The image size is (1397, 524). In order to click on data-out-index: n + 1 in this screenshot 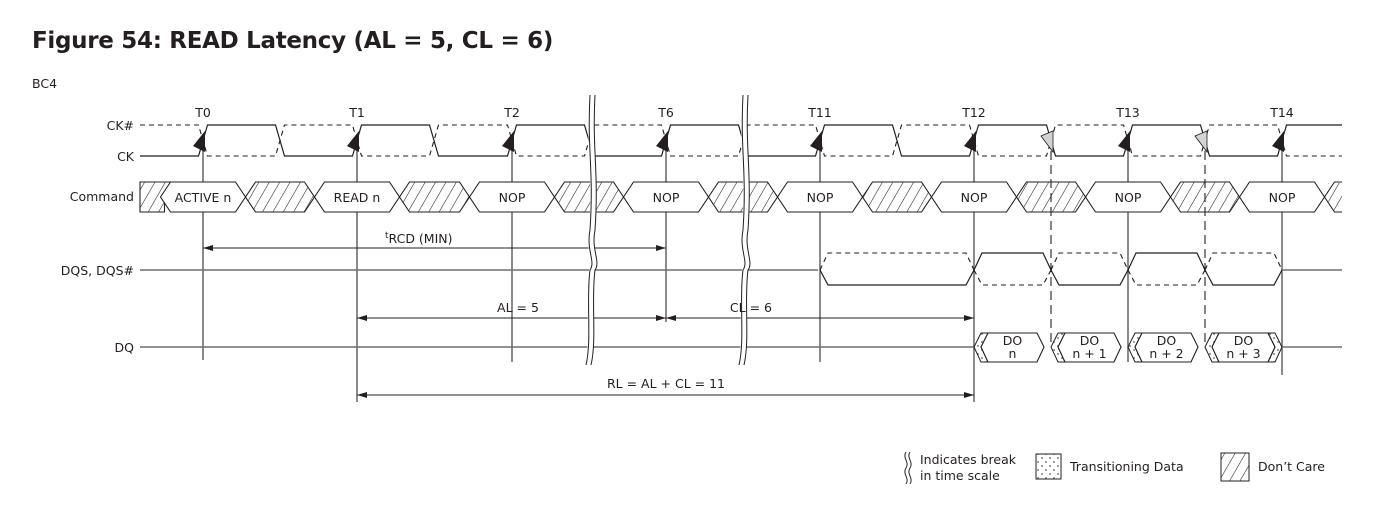, I will do `click(1089, 353)`.